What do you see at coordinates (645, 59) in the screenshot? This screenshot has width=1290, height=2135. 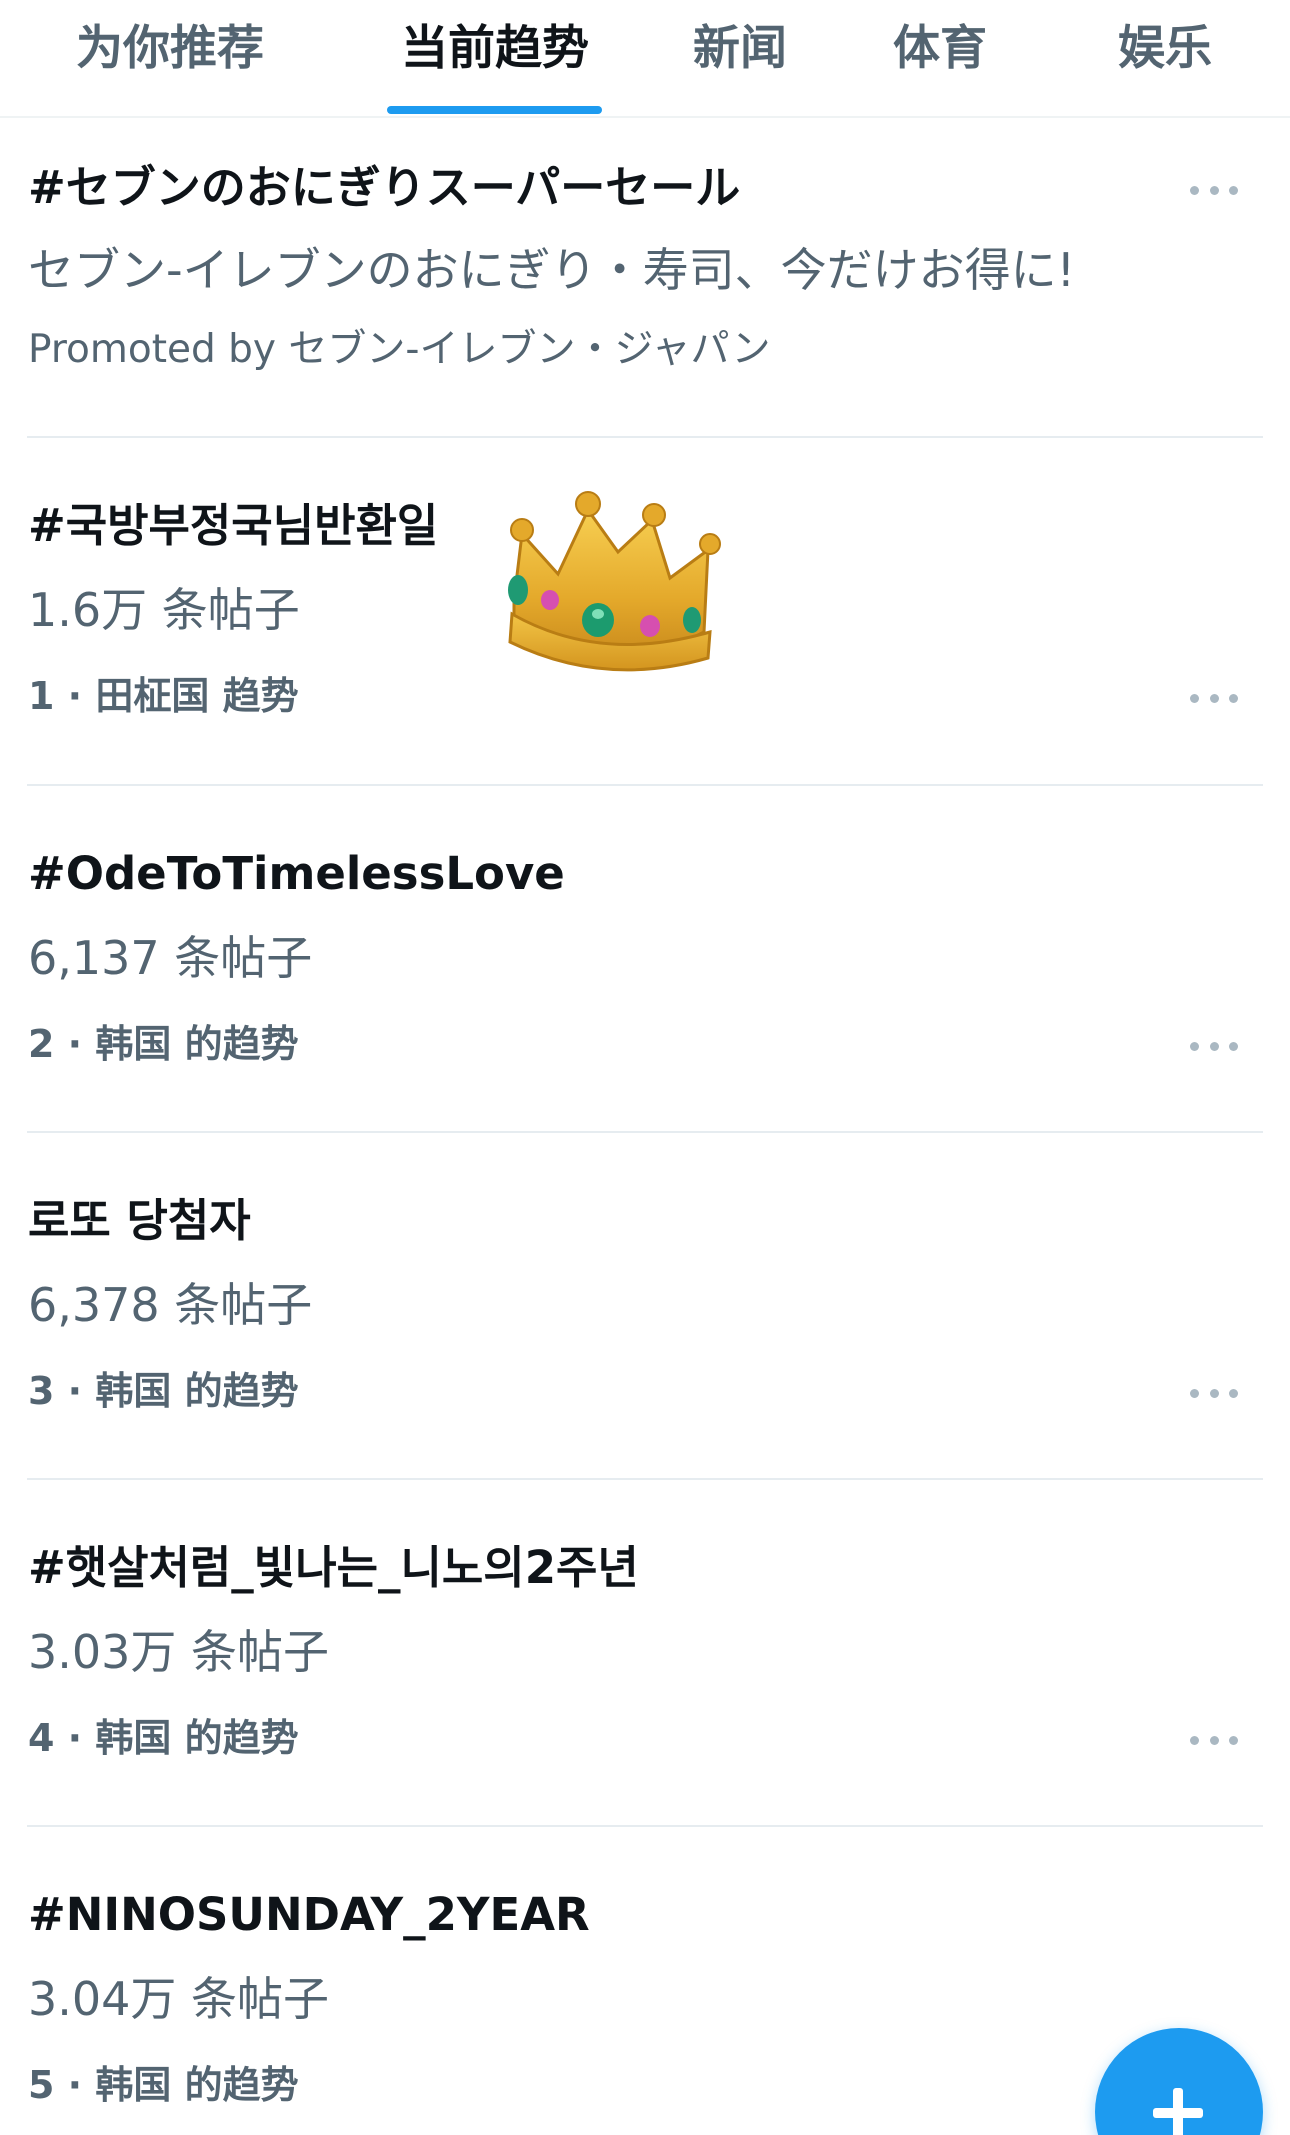 I see `tab-bar: 为你推荐 当前趋势 新闻 体育 娱乐` at bounding box center [645, 59].